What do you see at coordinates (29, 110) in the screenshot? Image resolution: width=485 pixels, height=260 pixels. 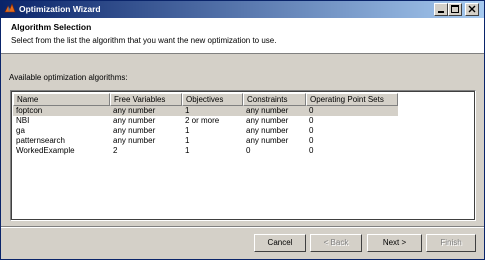 I see `cell-name: foptcon` at bounding box center [29, 110].